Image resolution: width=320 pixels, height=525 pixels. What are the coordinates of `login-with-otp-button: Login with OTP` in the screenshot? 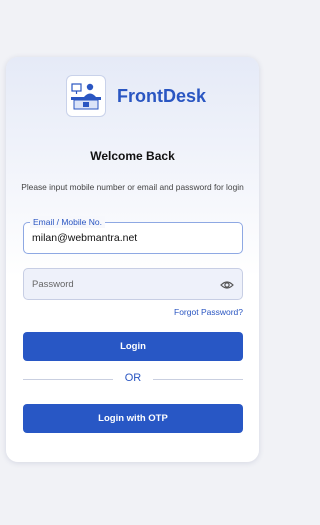 It's located at (133, 418).